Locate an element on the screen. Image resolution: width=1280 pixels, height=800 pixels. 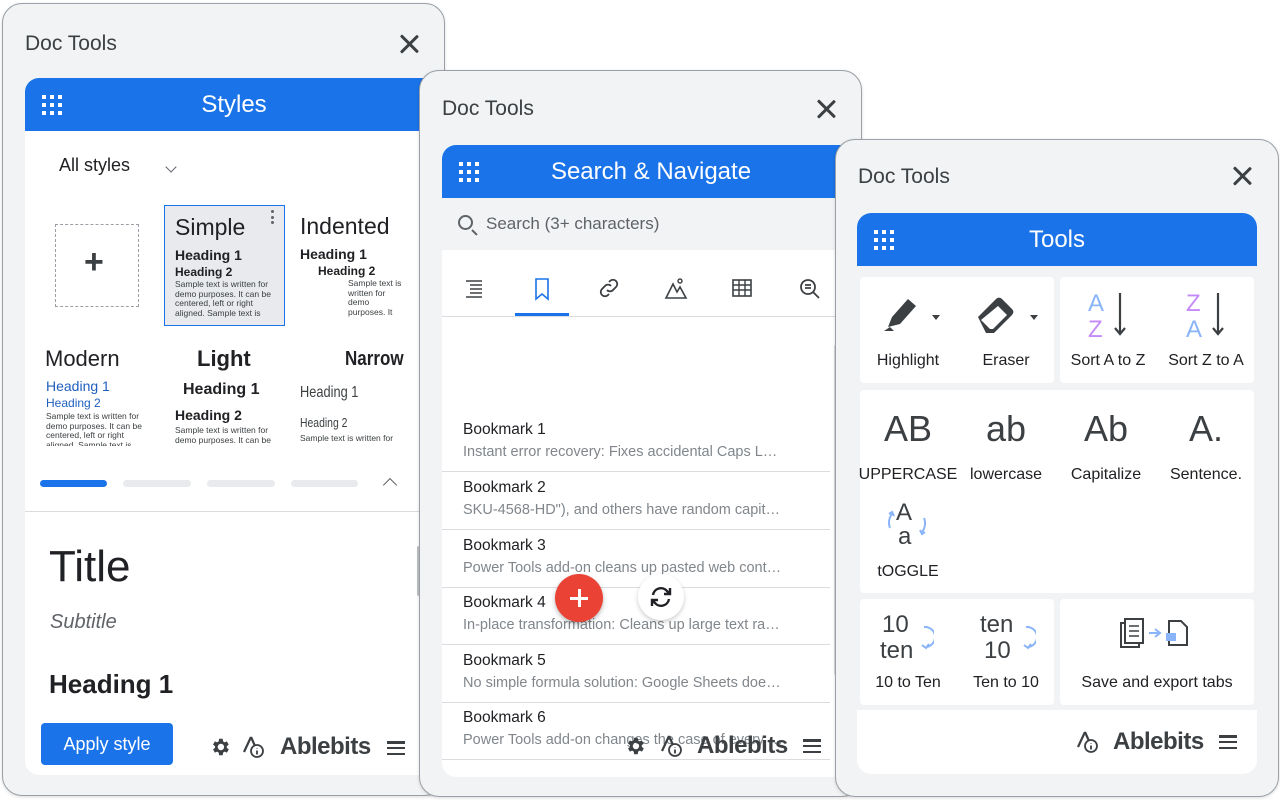
eraser-tool: Eraser is located at coordinates (1006, 330).